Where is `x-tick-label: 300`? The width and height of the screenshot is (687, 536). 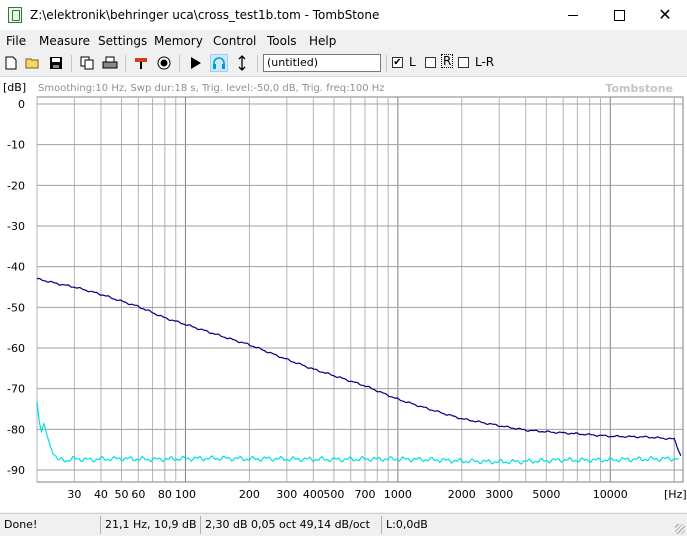 x-tick-label: 300 is located at coordinates (286, 494).